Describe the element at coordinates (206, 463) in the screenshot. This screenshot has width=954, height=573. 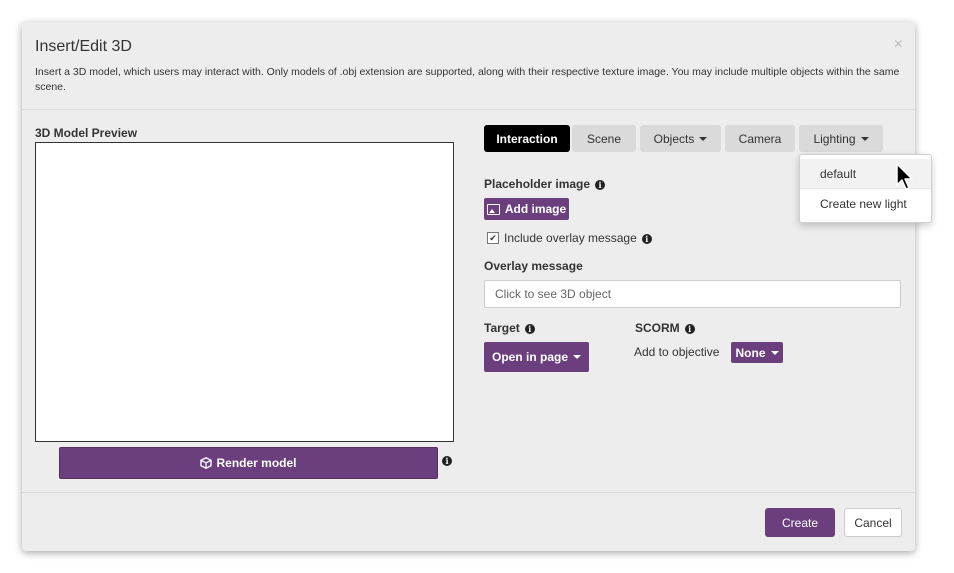
I see `cube-icon` at that location.